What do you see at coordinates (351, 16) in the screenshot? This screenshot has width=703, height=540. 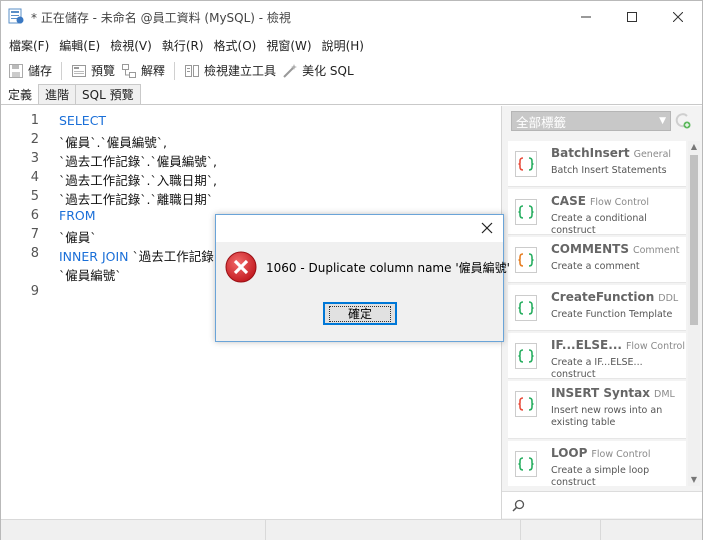 I see `title-bar: * 正在儲存 - 未命名 @員工資料 (MySQL) - 檢視` at bounding box center [351, 16].